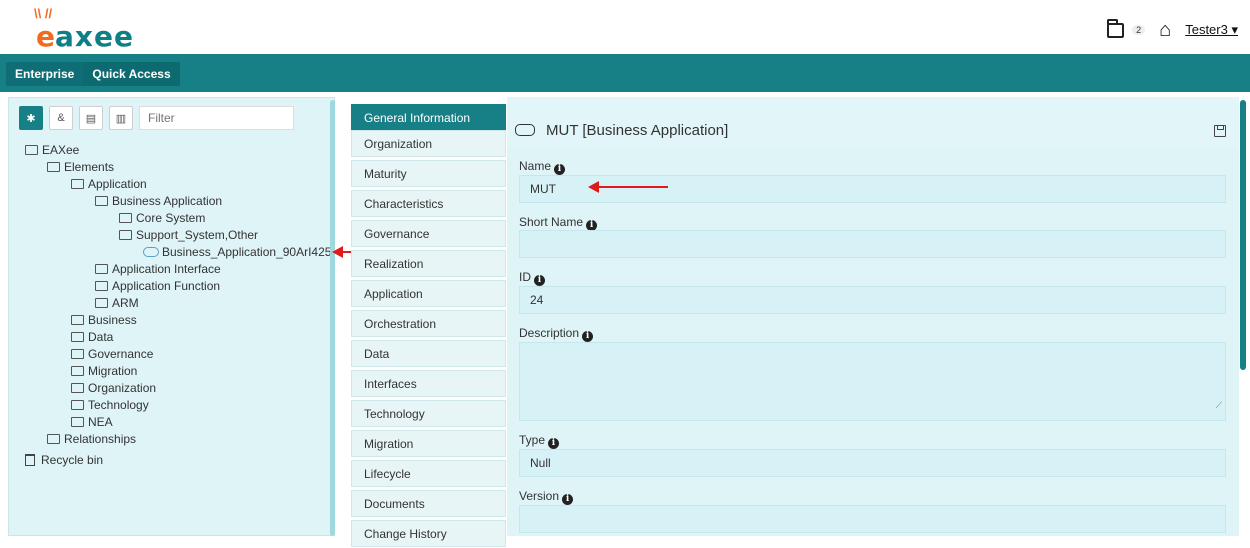 The image size is (1250, 548). What do you see at coordinates (428, 203) in the screenshot?
I see `tab-characteristics: Characteristics` at bounding box center [428, 203].